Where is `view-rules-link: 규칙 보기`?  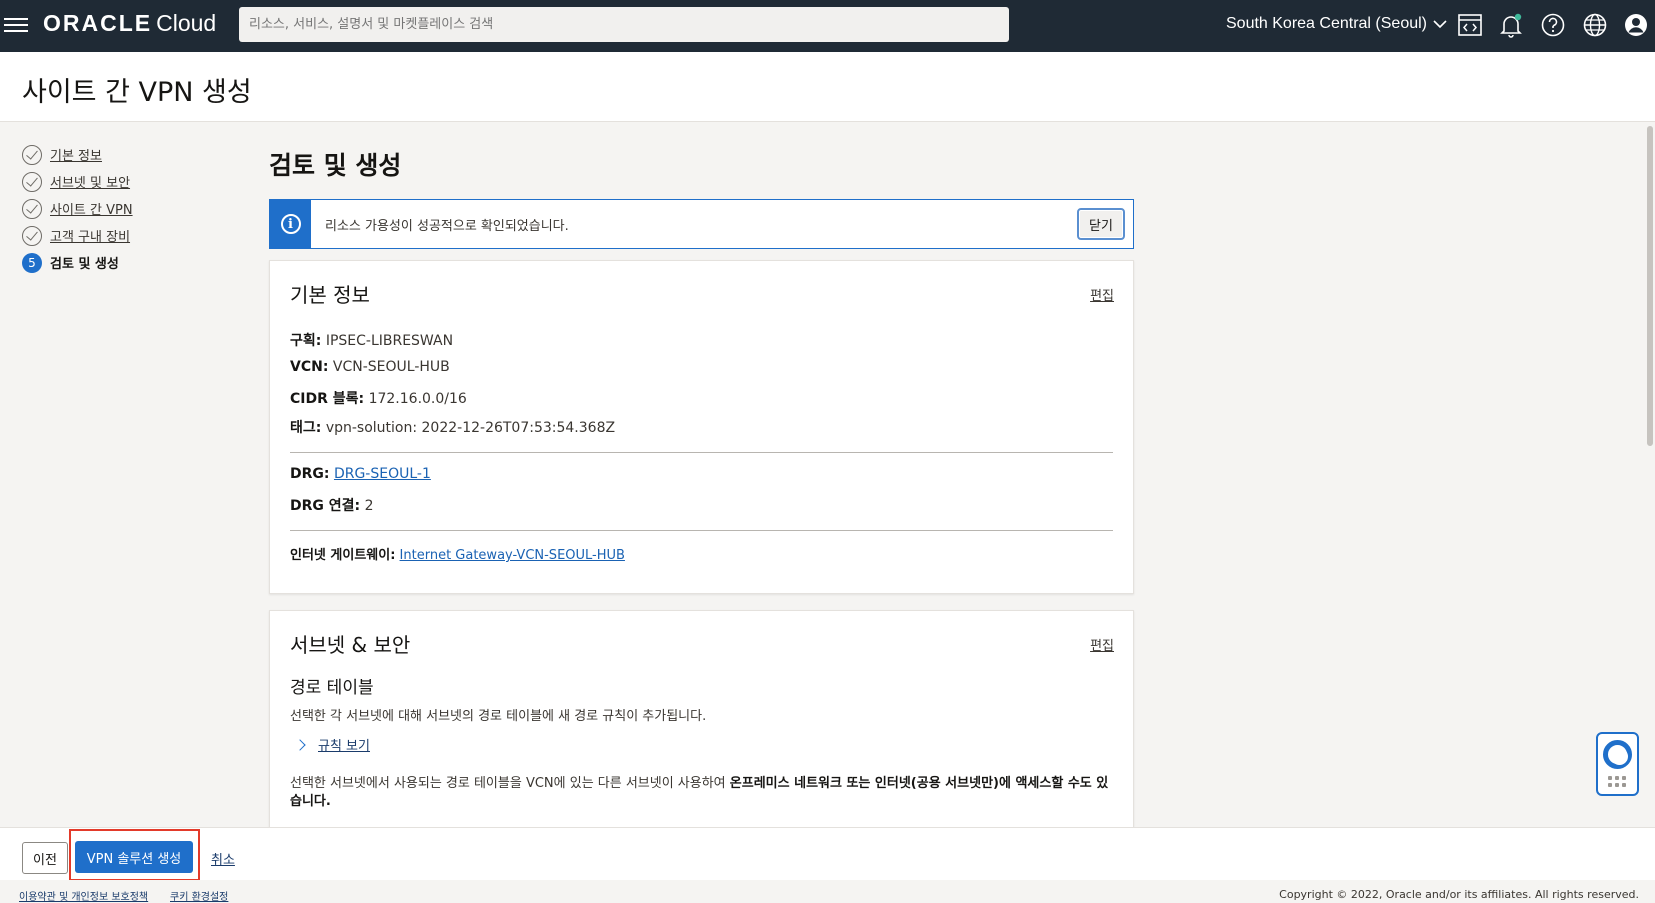
view-rules-link: 규칙 보기 is located at coordinates (344, 744).